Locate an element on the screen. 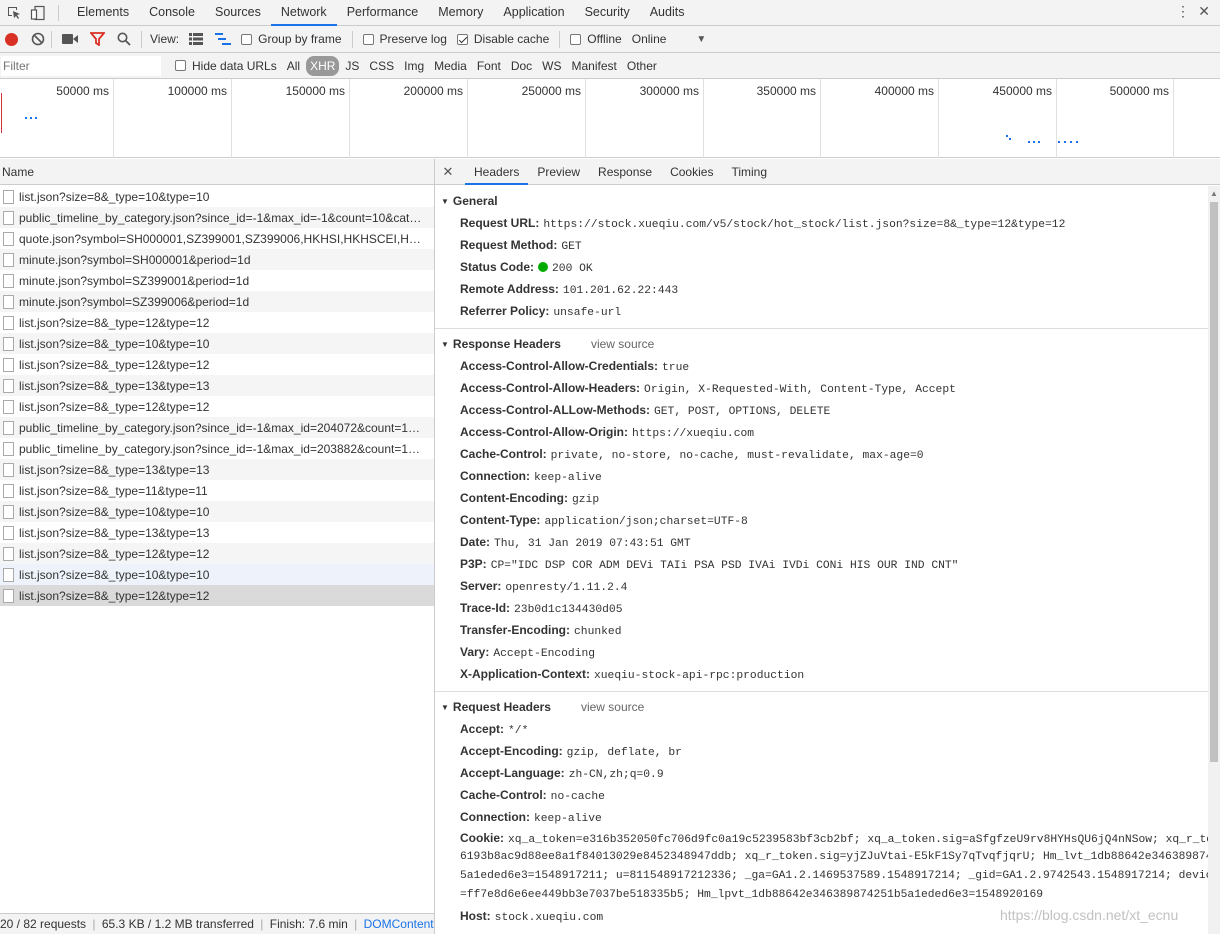  request-name: list.json?size=8&_type=12&type=12 is located at coordinates (114, 364).